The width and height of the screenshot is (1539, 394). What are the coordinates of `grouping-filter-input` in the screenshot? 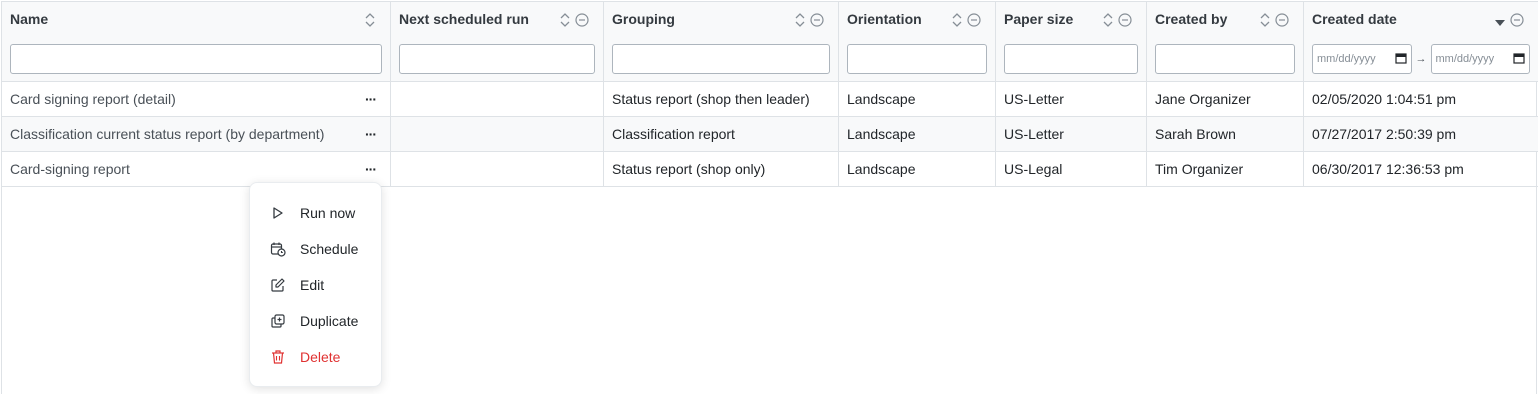 It's located at (721, 59).